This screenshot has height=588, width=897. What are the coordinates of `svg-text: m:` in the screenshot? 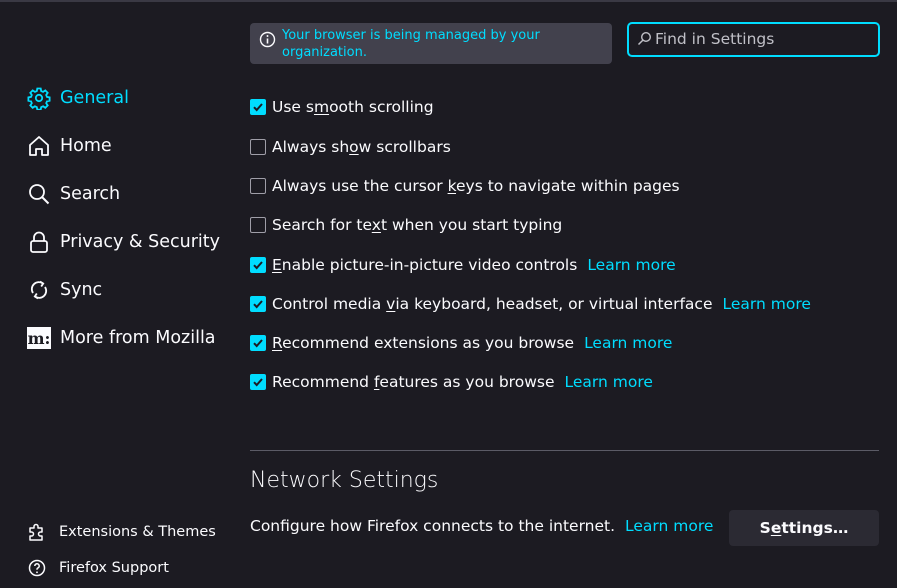 It's located at (39, 338).